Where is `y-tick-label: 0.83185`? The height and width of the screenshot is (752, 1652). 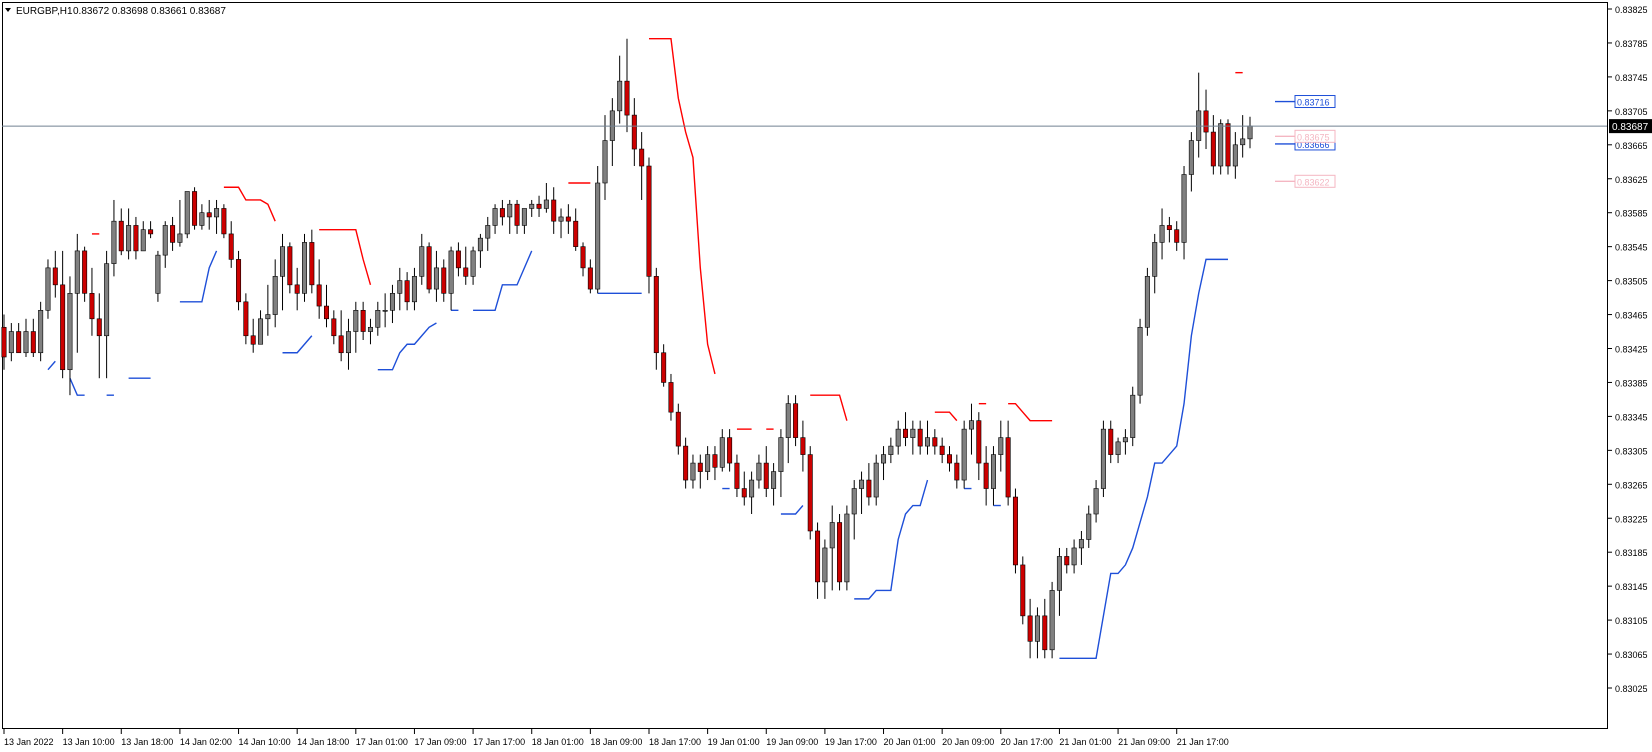 y-tick-label: 0.83185 is located at coordinates (1631, 553).